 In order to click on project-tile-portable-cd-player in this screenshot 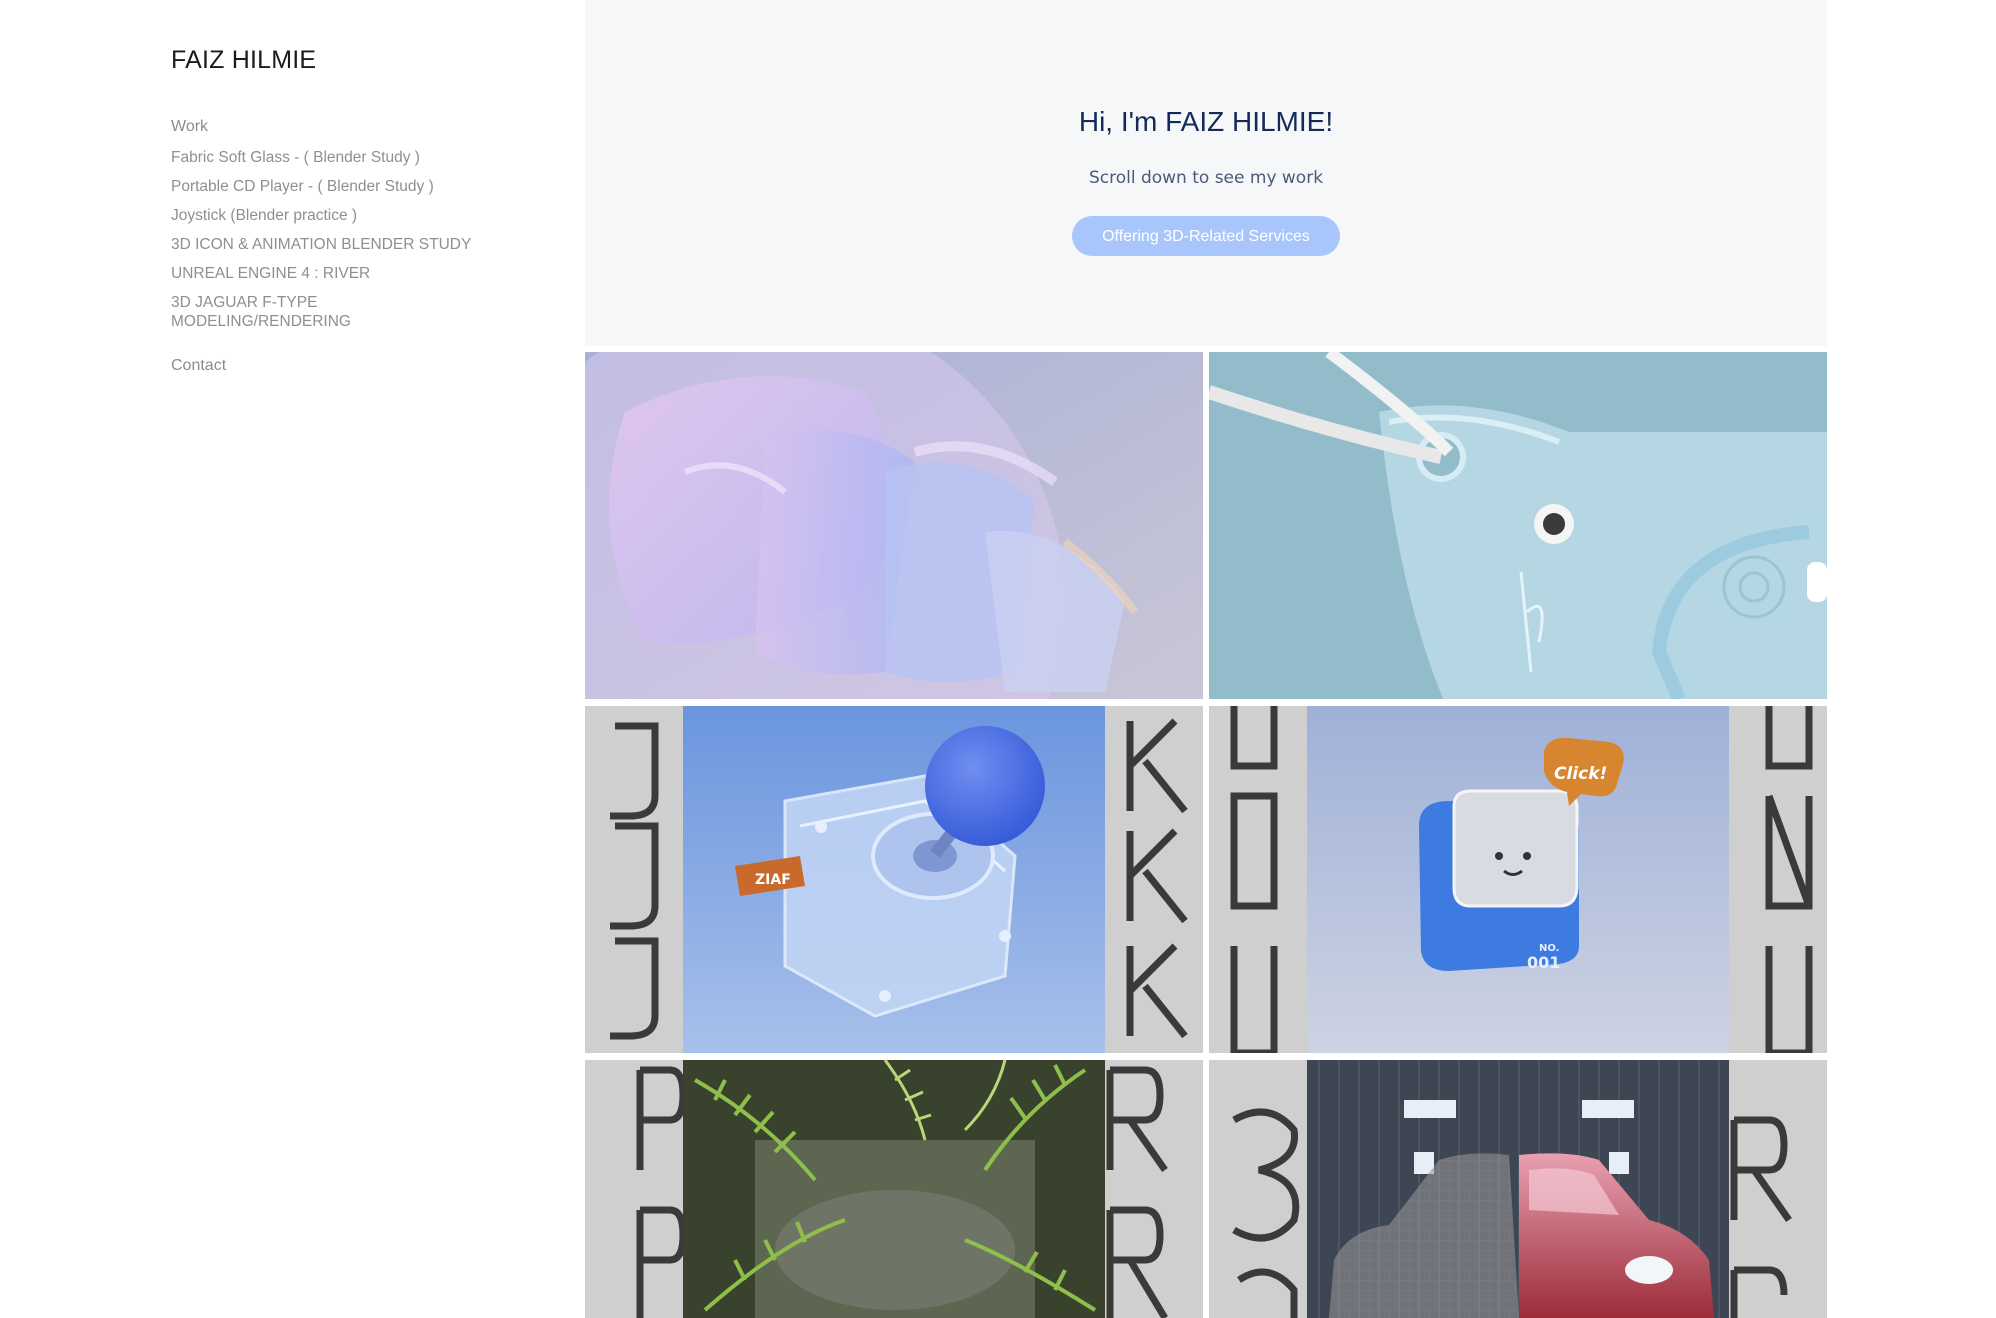, I will do `click(1518, 525)`.